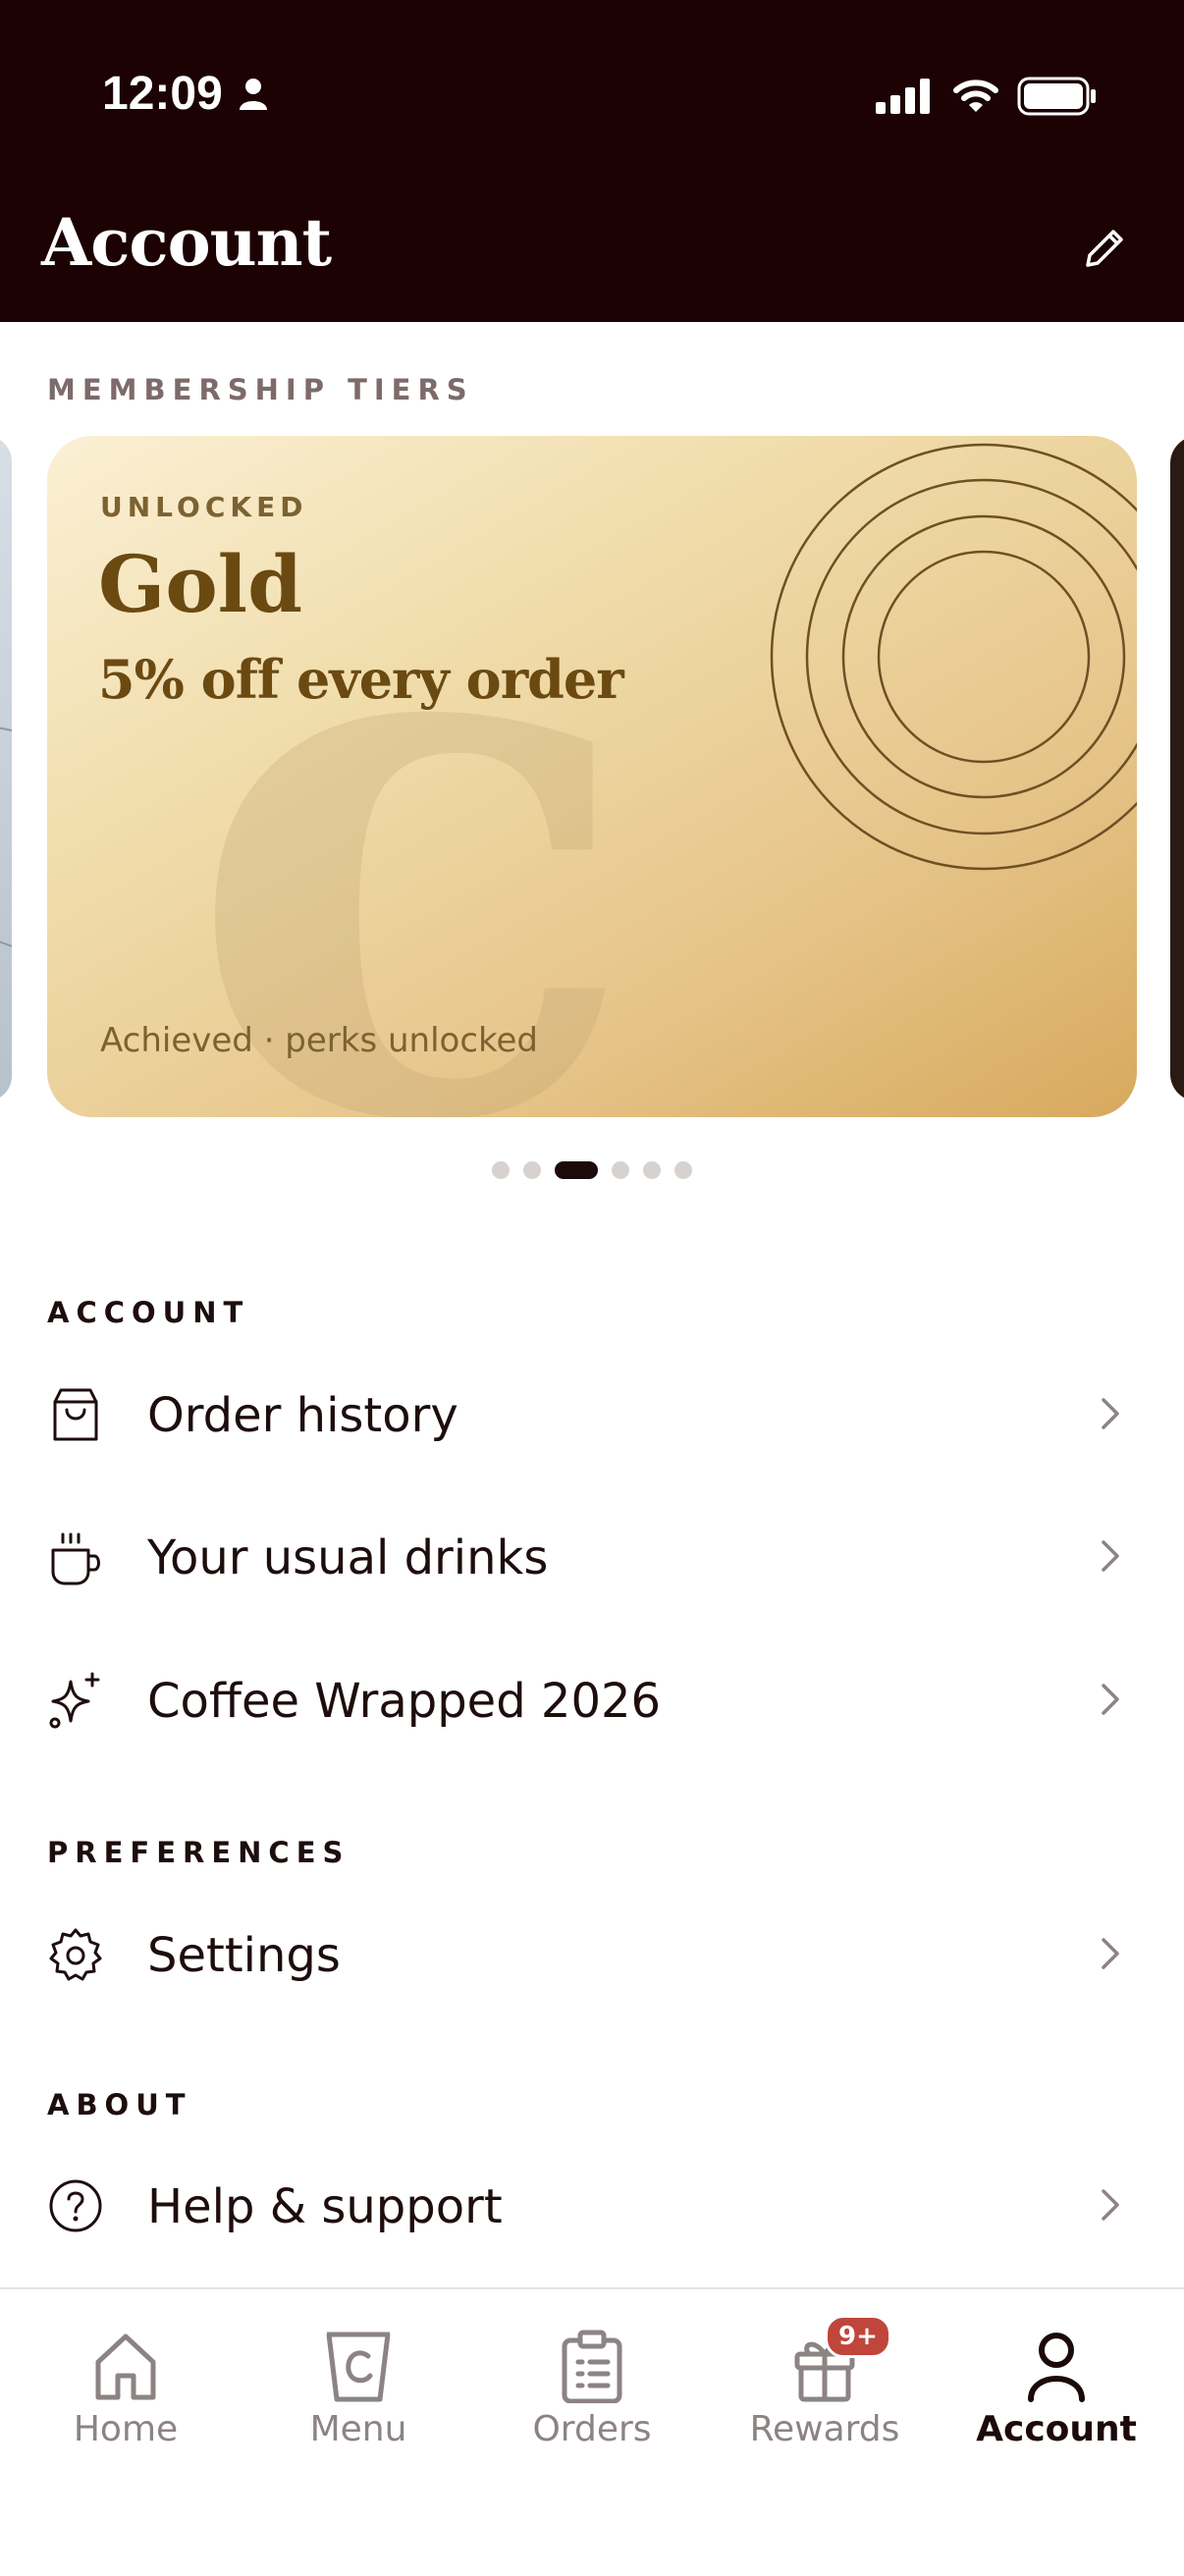 This screenshot has height=2576, width=1184. Describe the element at coordinates (359, 2367) in the screenshot. I see `cup-icon` at that location.